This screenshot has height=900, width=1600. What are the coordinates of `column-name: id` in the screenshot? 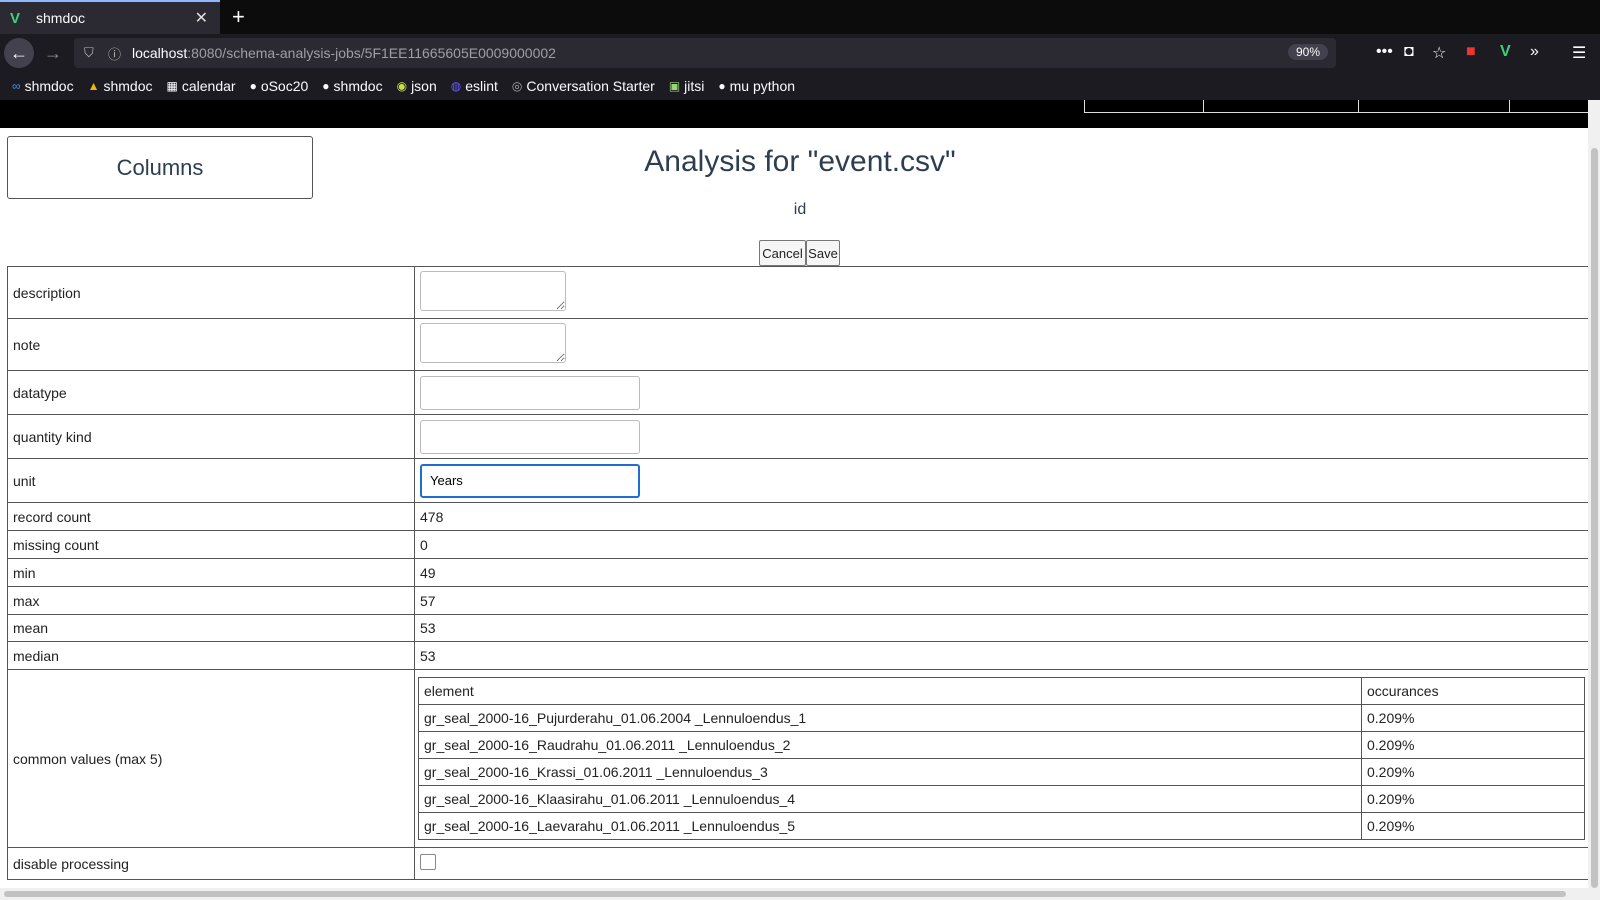 It's located at (800, 209).